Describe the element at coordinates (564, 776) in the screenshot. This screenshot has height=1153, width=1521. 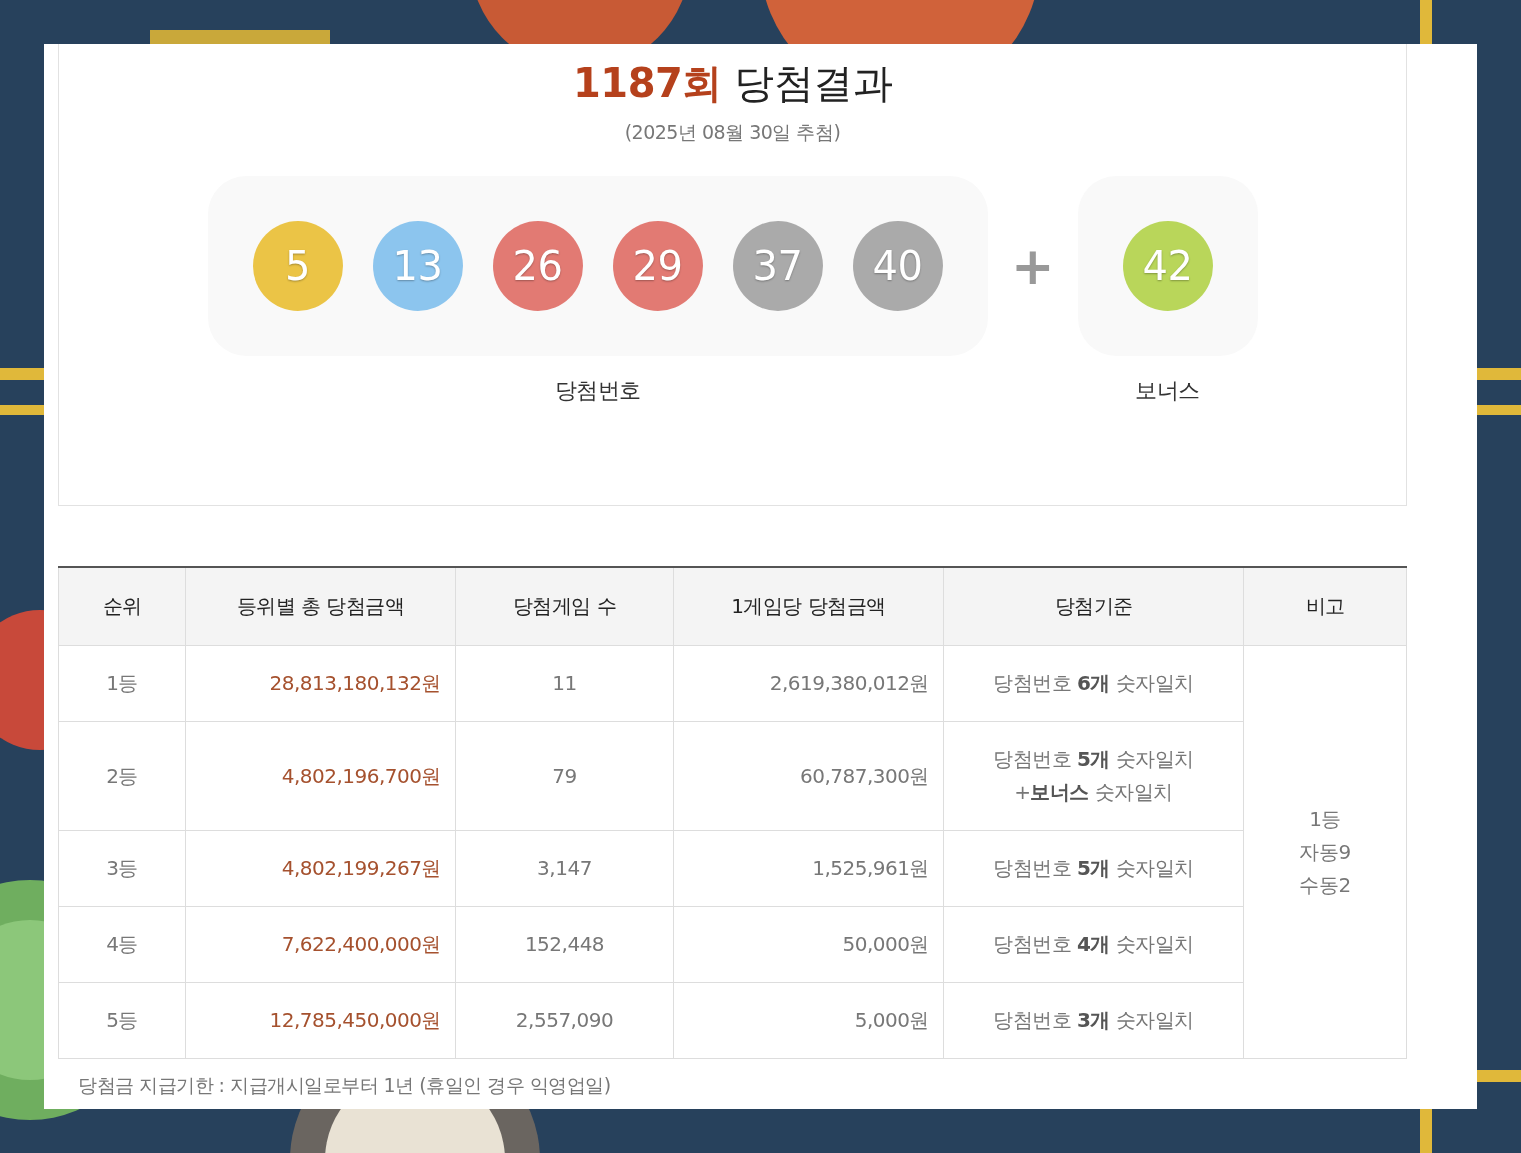
I see `table-cell: 79` at that location.